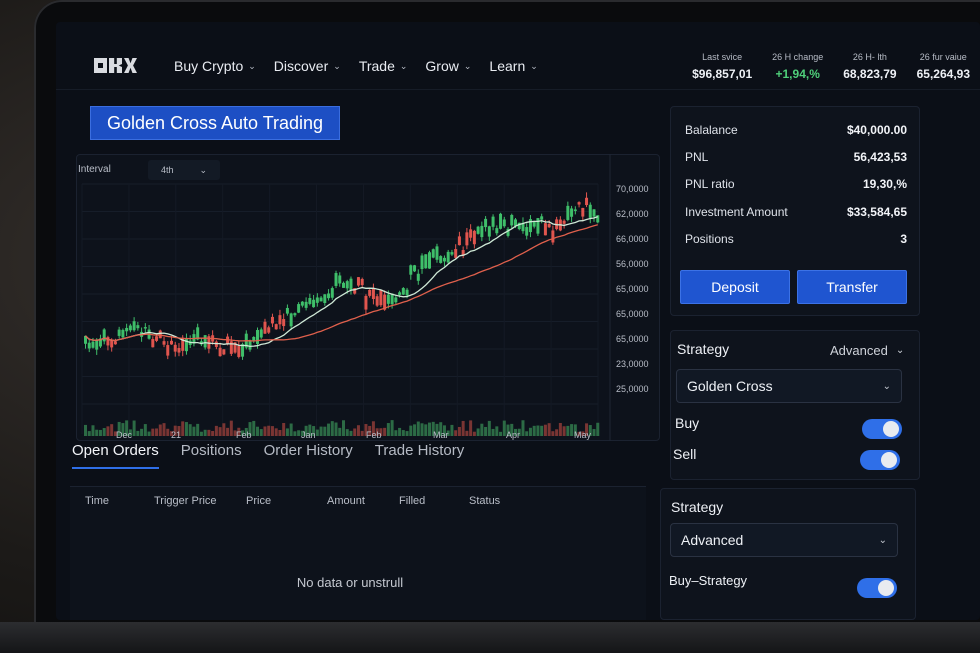 The width and height of the screenshot is (980, 653). Describe the element at coordinates (184, 170) in the screenshot. I see `interval-select: 4th ⌄` at that location.